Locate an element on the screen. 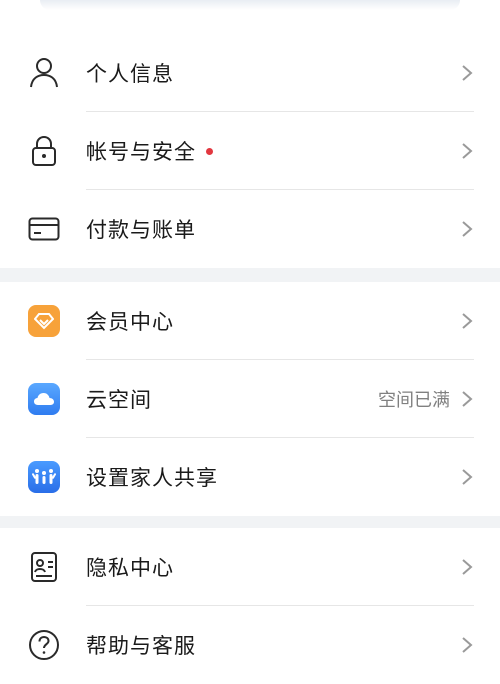  row-family-sharing: 设置家人共享 is located at coordinates (250, 477).